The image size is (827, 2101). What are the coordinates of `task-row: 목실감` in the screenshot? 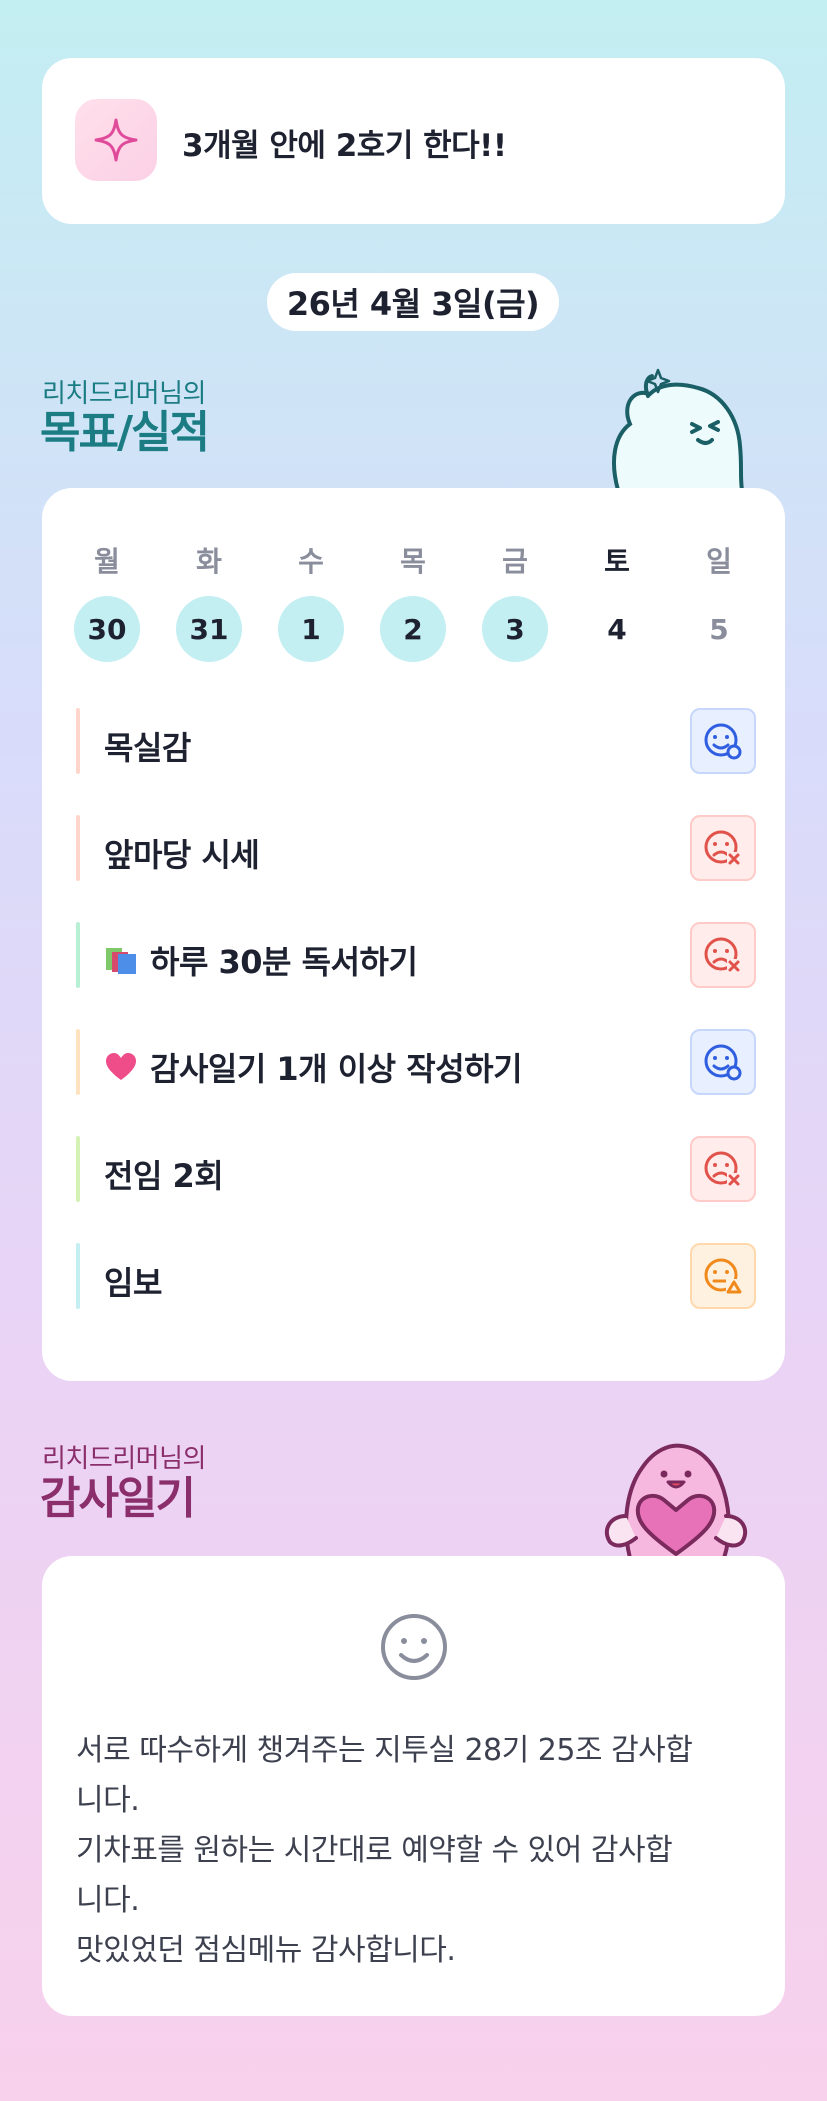 It's located at (416, 741).